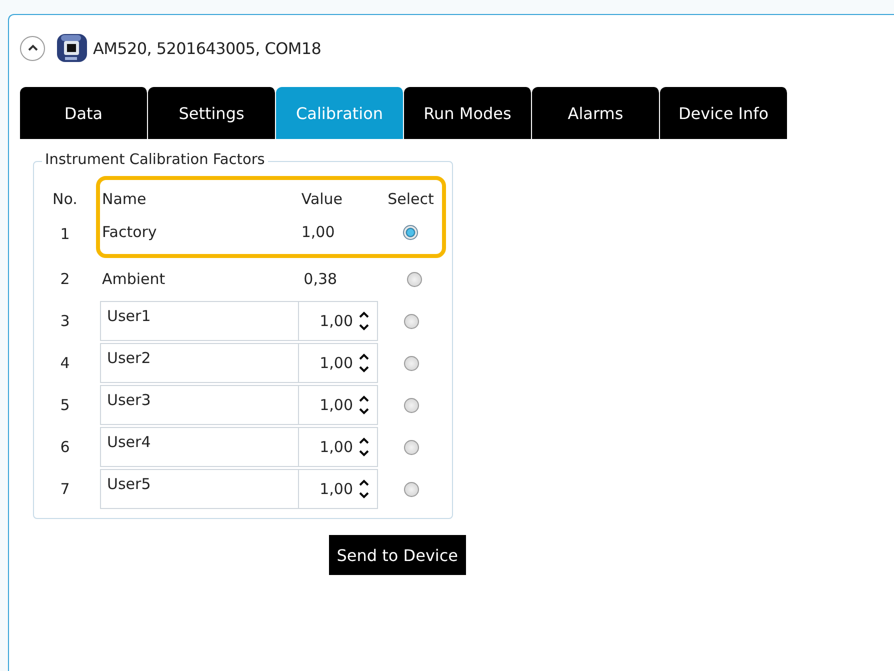 This screenshot has height=671, width=894. Describe the element at coordinates (133, 279) in the screenshot. I see `name-text: Ambient` at that location.